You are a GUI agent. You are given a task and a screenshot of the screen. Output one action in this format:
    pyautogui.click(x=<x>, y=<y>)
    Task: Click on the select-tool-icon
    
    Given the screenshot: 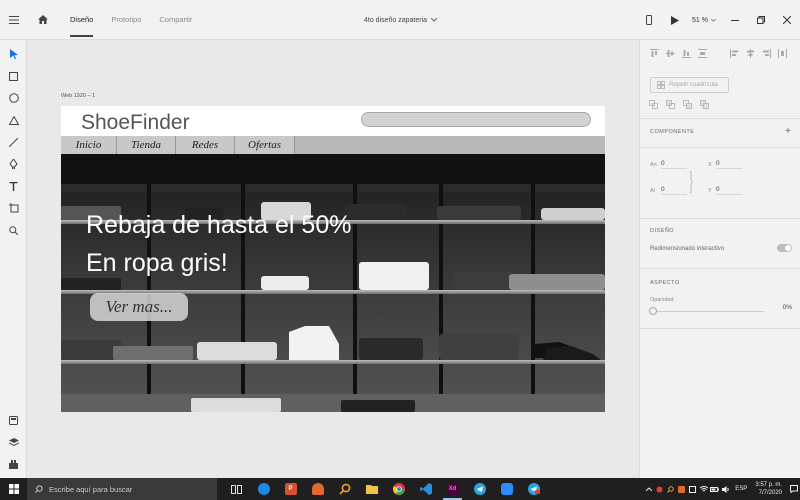 What is the action you would take?
    pyautogui.click(x=13, y=54)
    